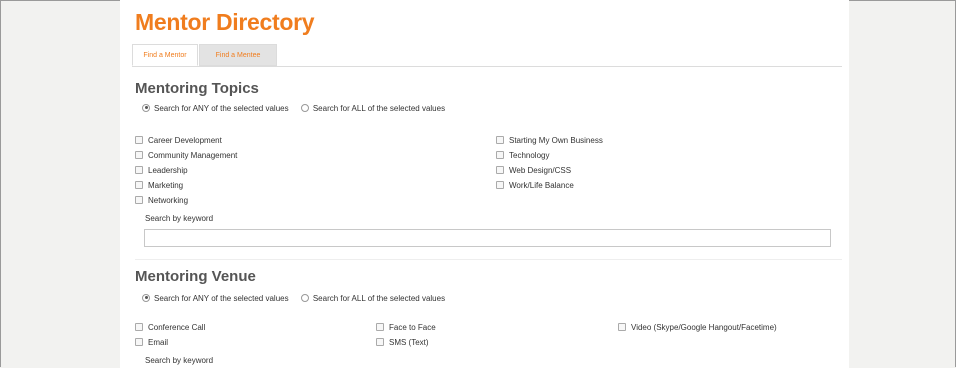  I want to click on topic-option: Work/Life Balance, so click(535, 185).